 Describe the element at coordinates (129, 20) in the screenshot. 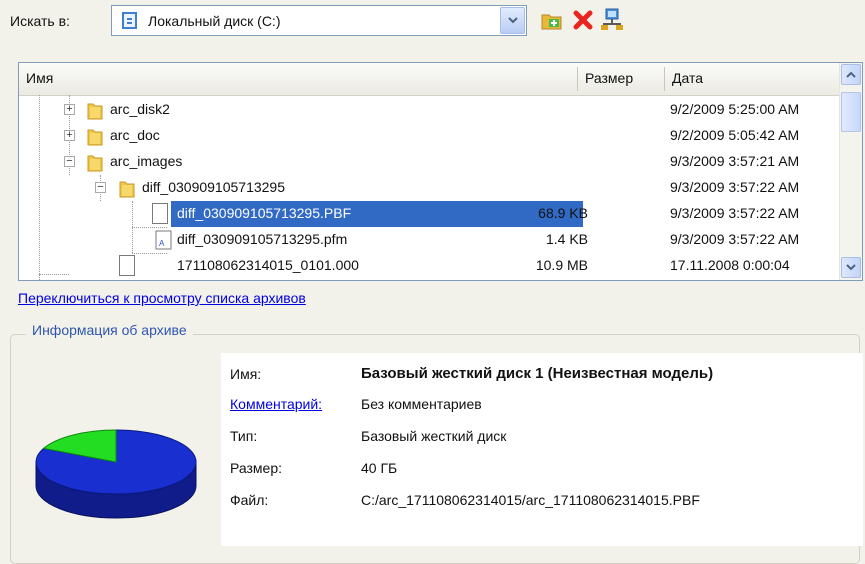

I see `local-disk-icon` at that location.